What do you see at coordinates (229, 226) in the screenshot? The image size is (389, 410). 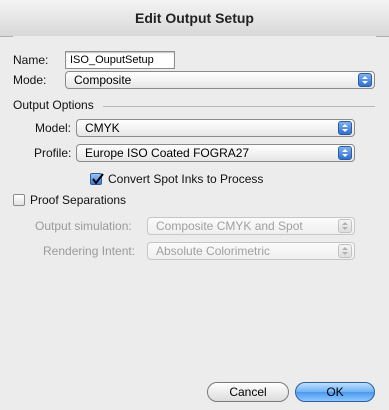 I see `output-simulation-value: Composite CMYK and Spot` at bounding box center [229, 226].